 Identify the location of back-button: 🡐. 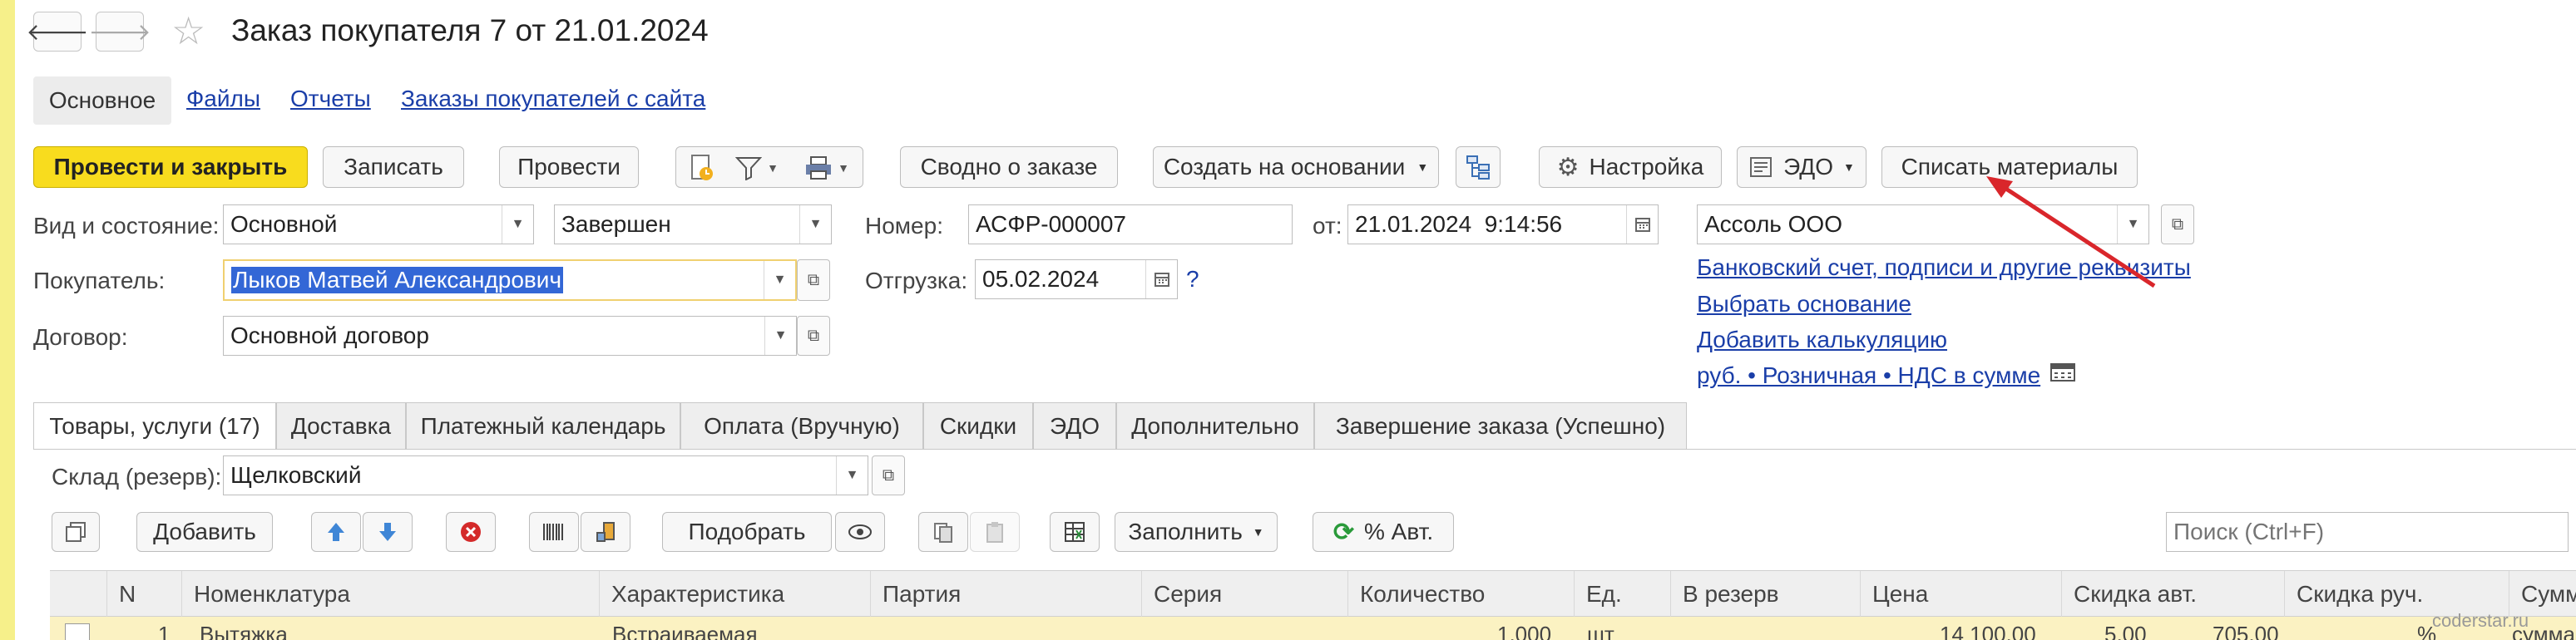
(58, 32).